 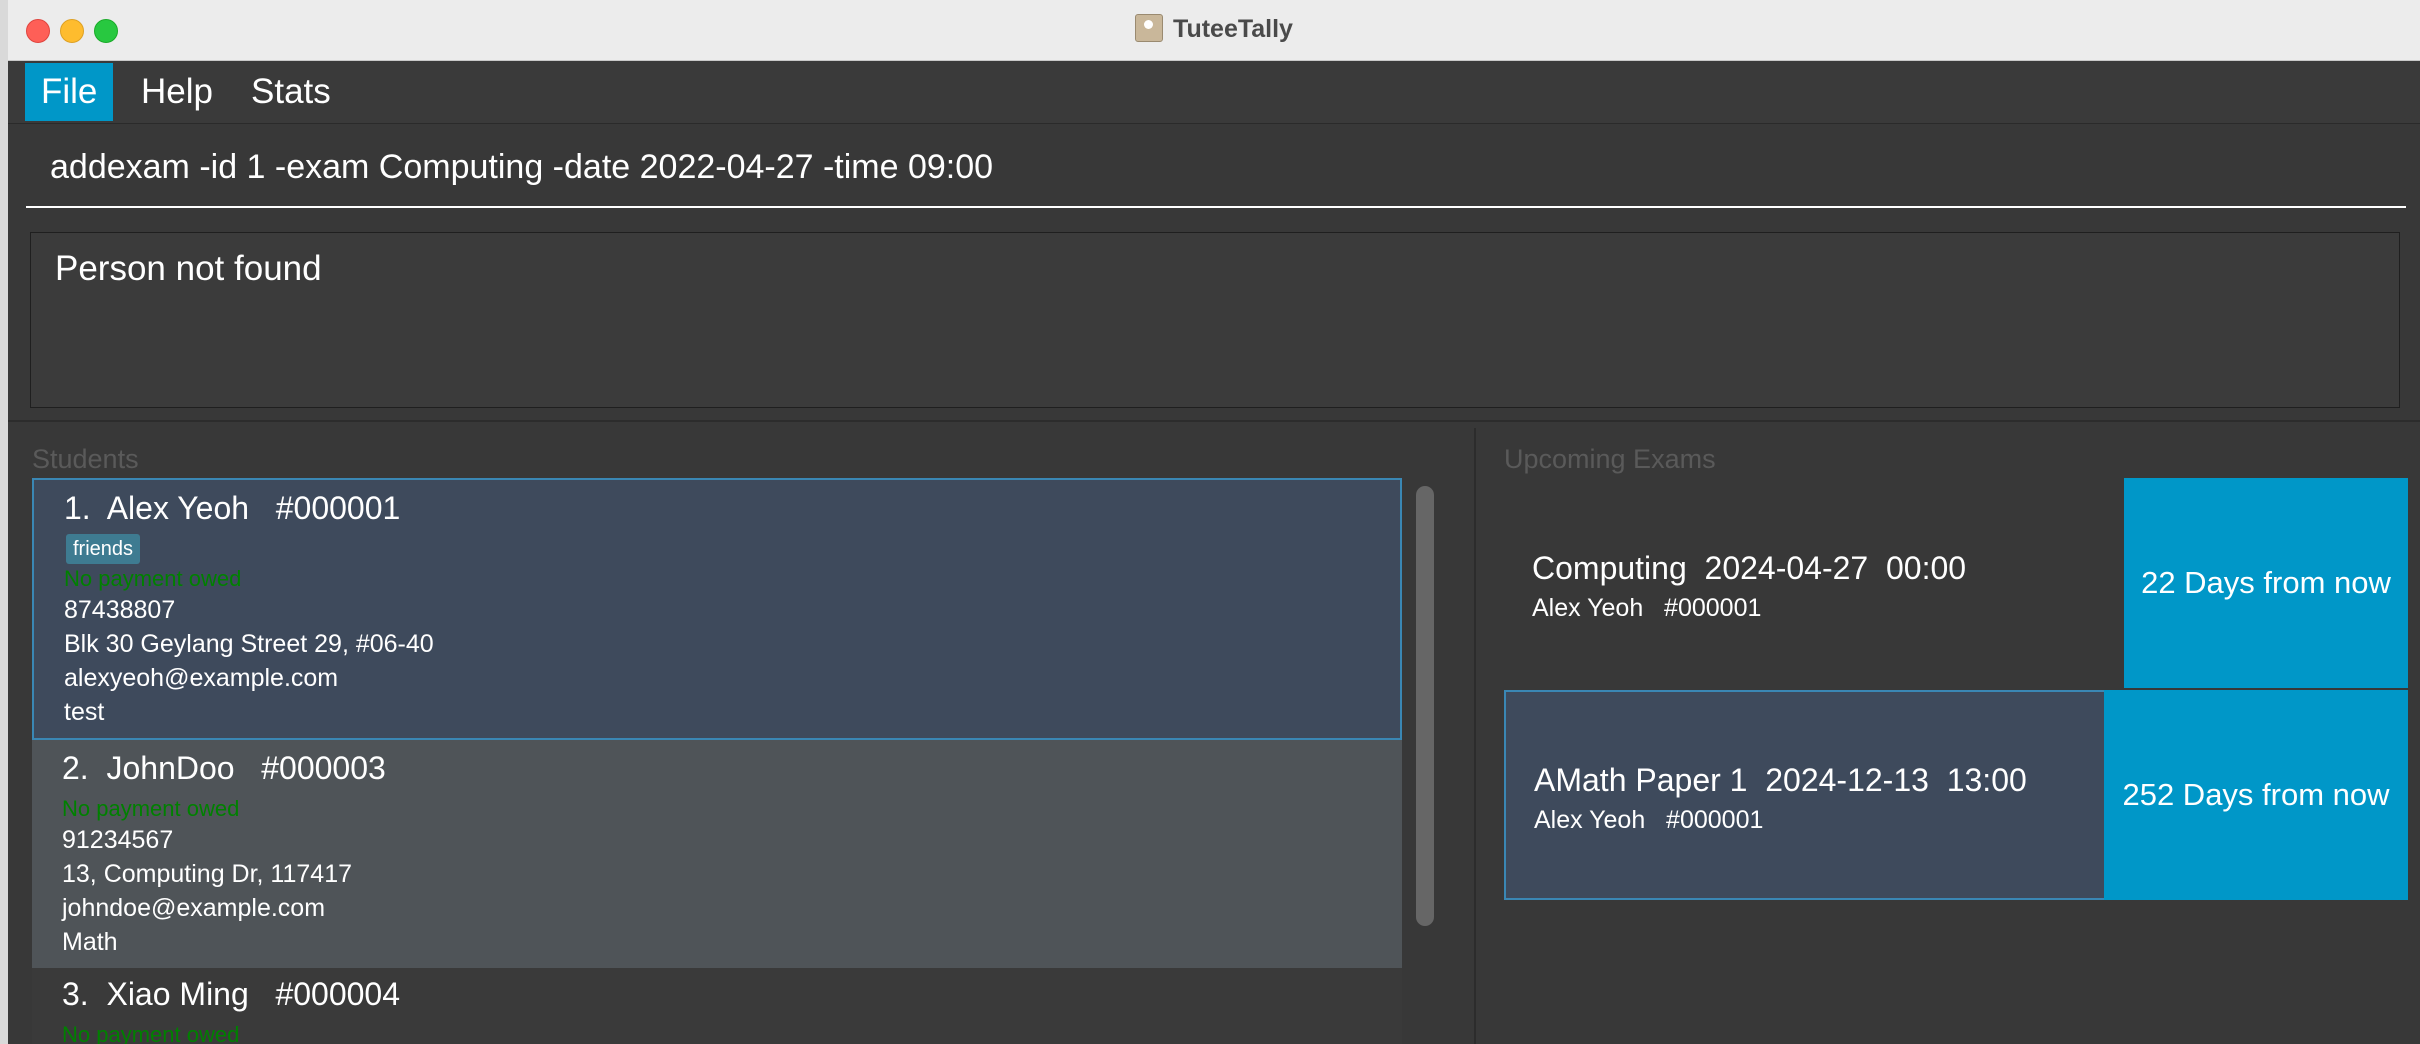 What do you see at coordinates (1425, 706) in the screenshot?
I see `student-list-scrollbar` at bounding box center [1425, 706].